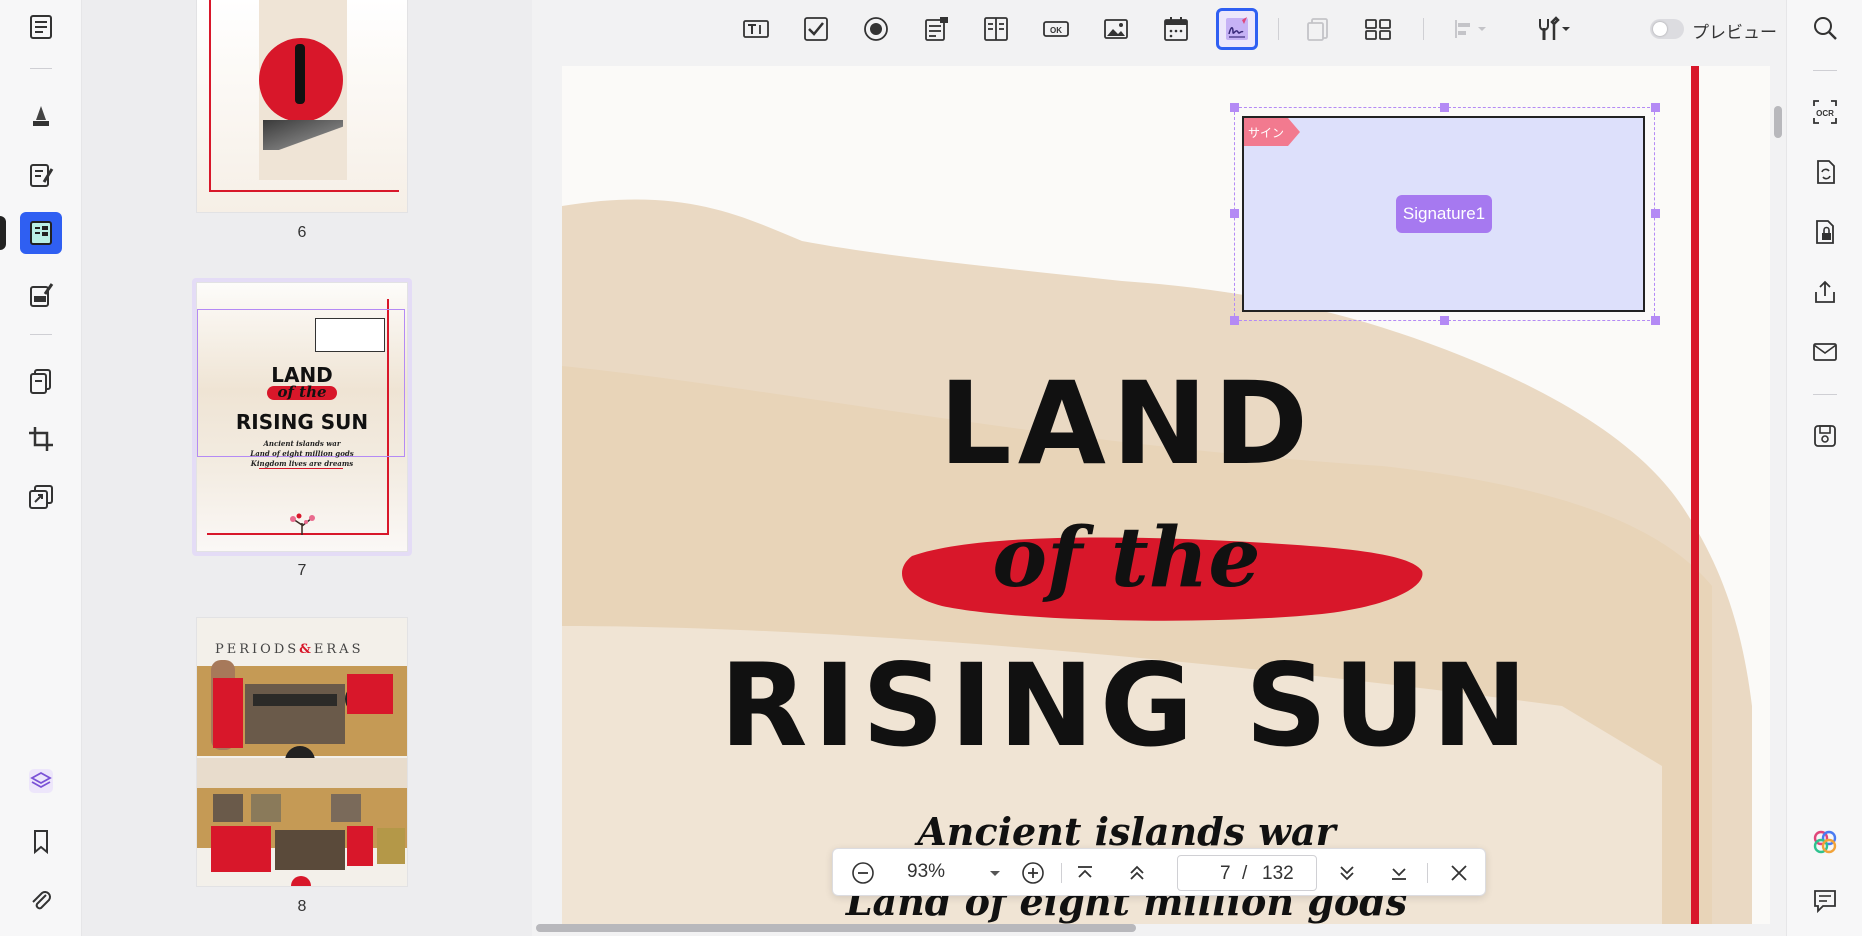  What do you see at coordinates (1278, 873) in the screenshot?
I see `total-pages: 132` at bounding box center [1278, 873].